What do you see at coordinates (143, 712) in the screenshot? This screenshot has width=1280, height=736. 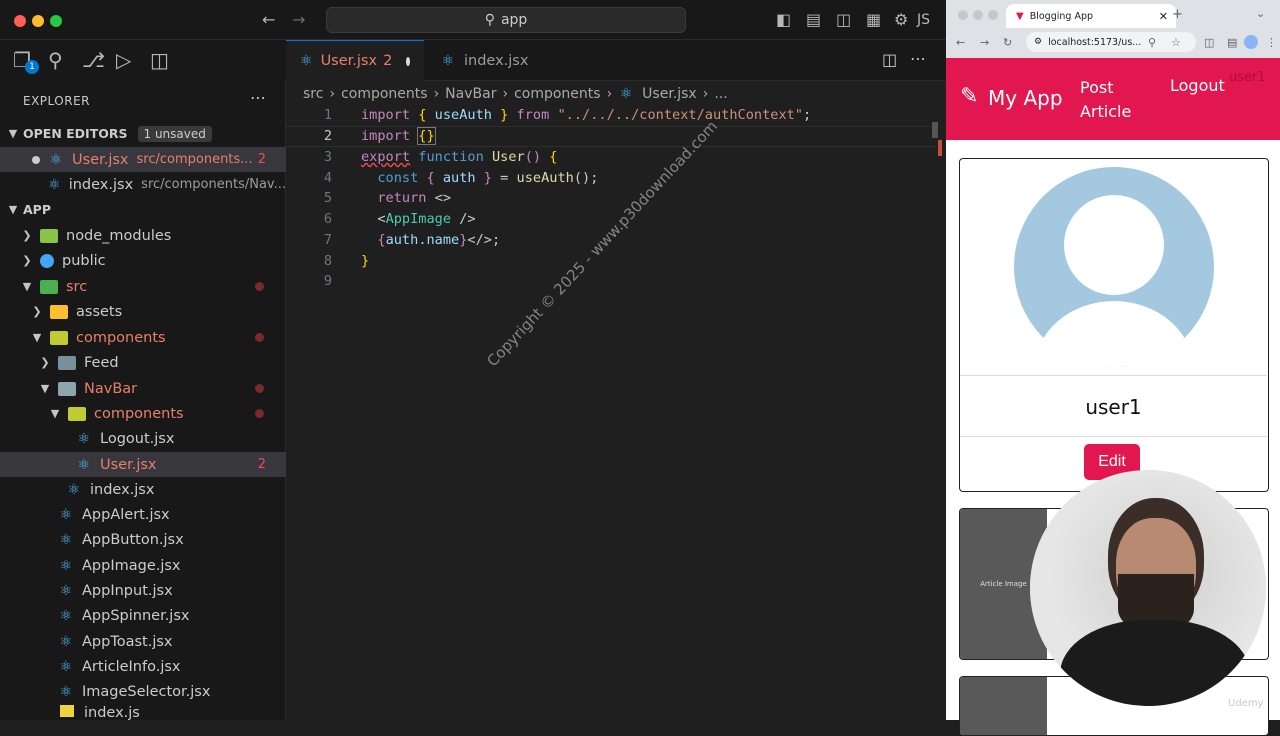 I see `tree-item-index-js: index.js` at bounding box center [143, 712].